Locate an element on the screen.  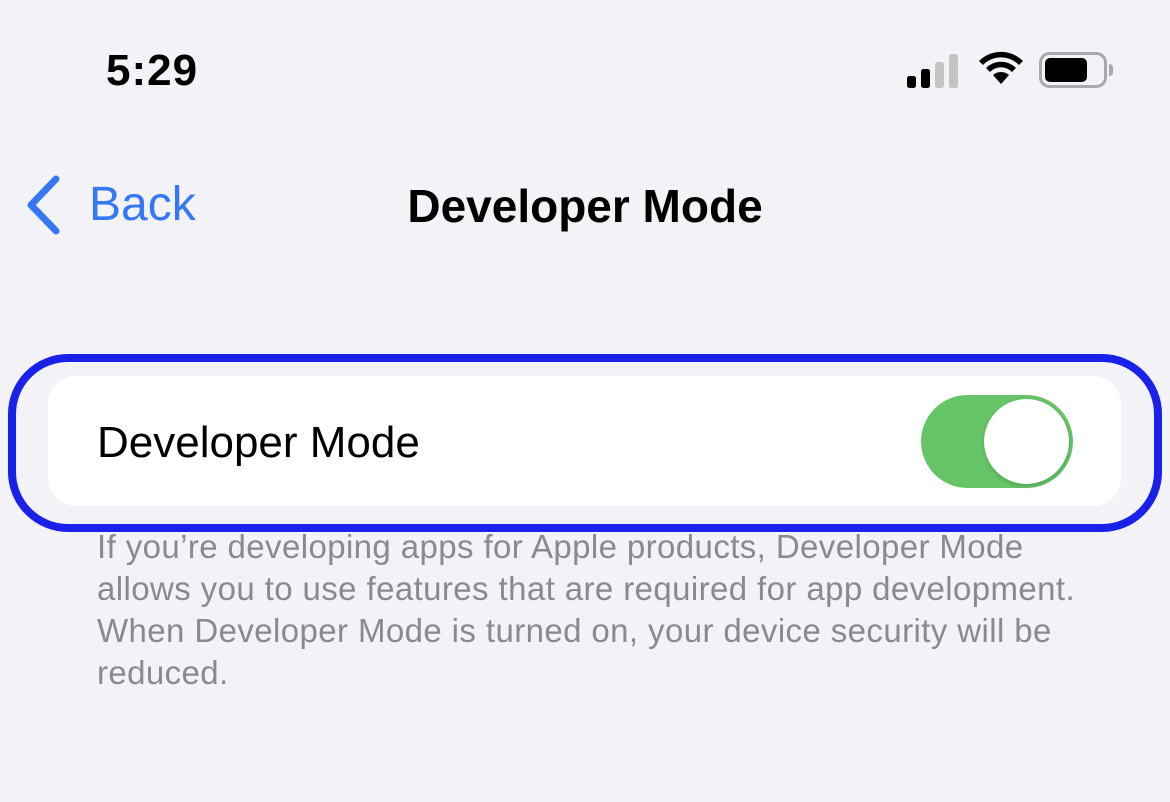
developer-mode-toggle is located at coordinates (997, 441).